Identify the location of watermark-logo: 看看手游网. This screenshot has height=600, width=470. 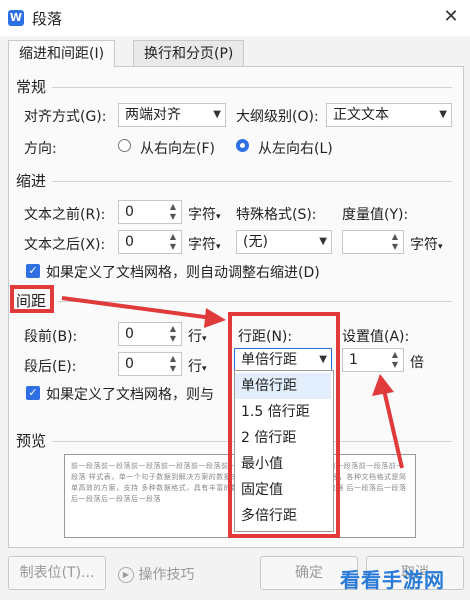
(392, 580).